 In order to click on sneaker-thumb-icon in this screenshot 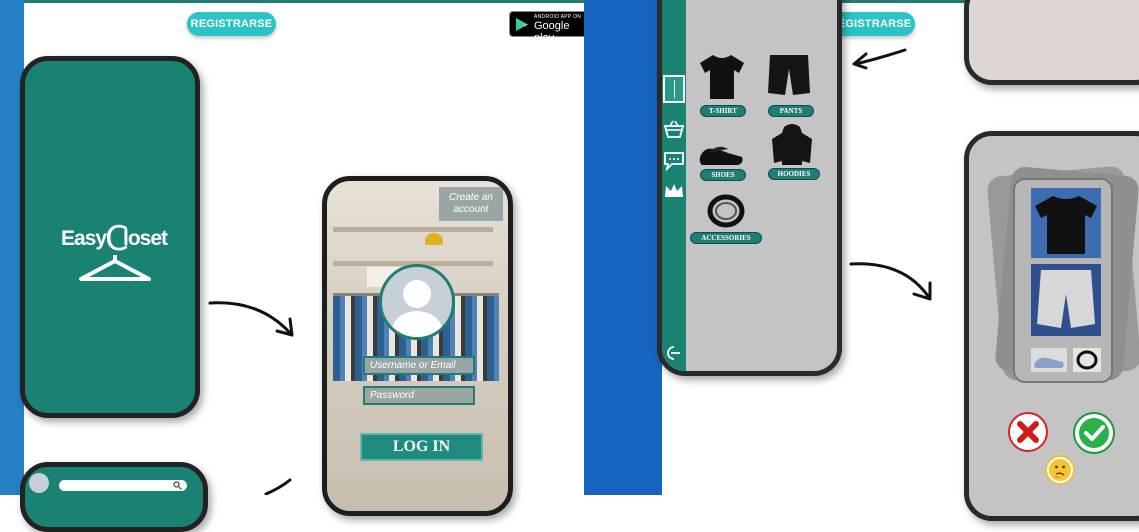, I will do `click(1049, 362)`.